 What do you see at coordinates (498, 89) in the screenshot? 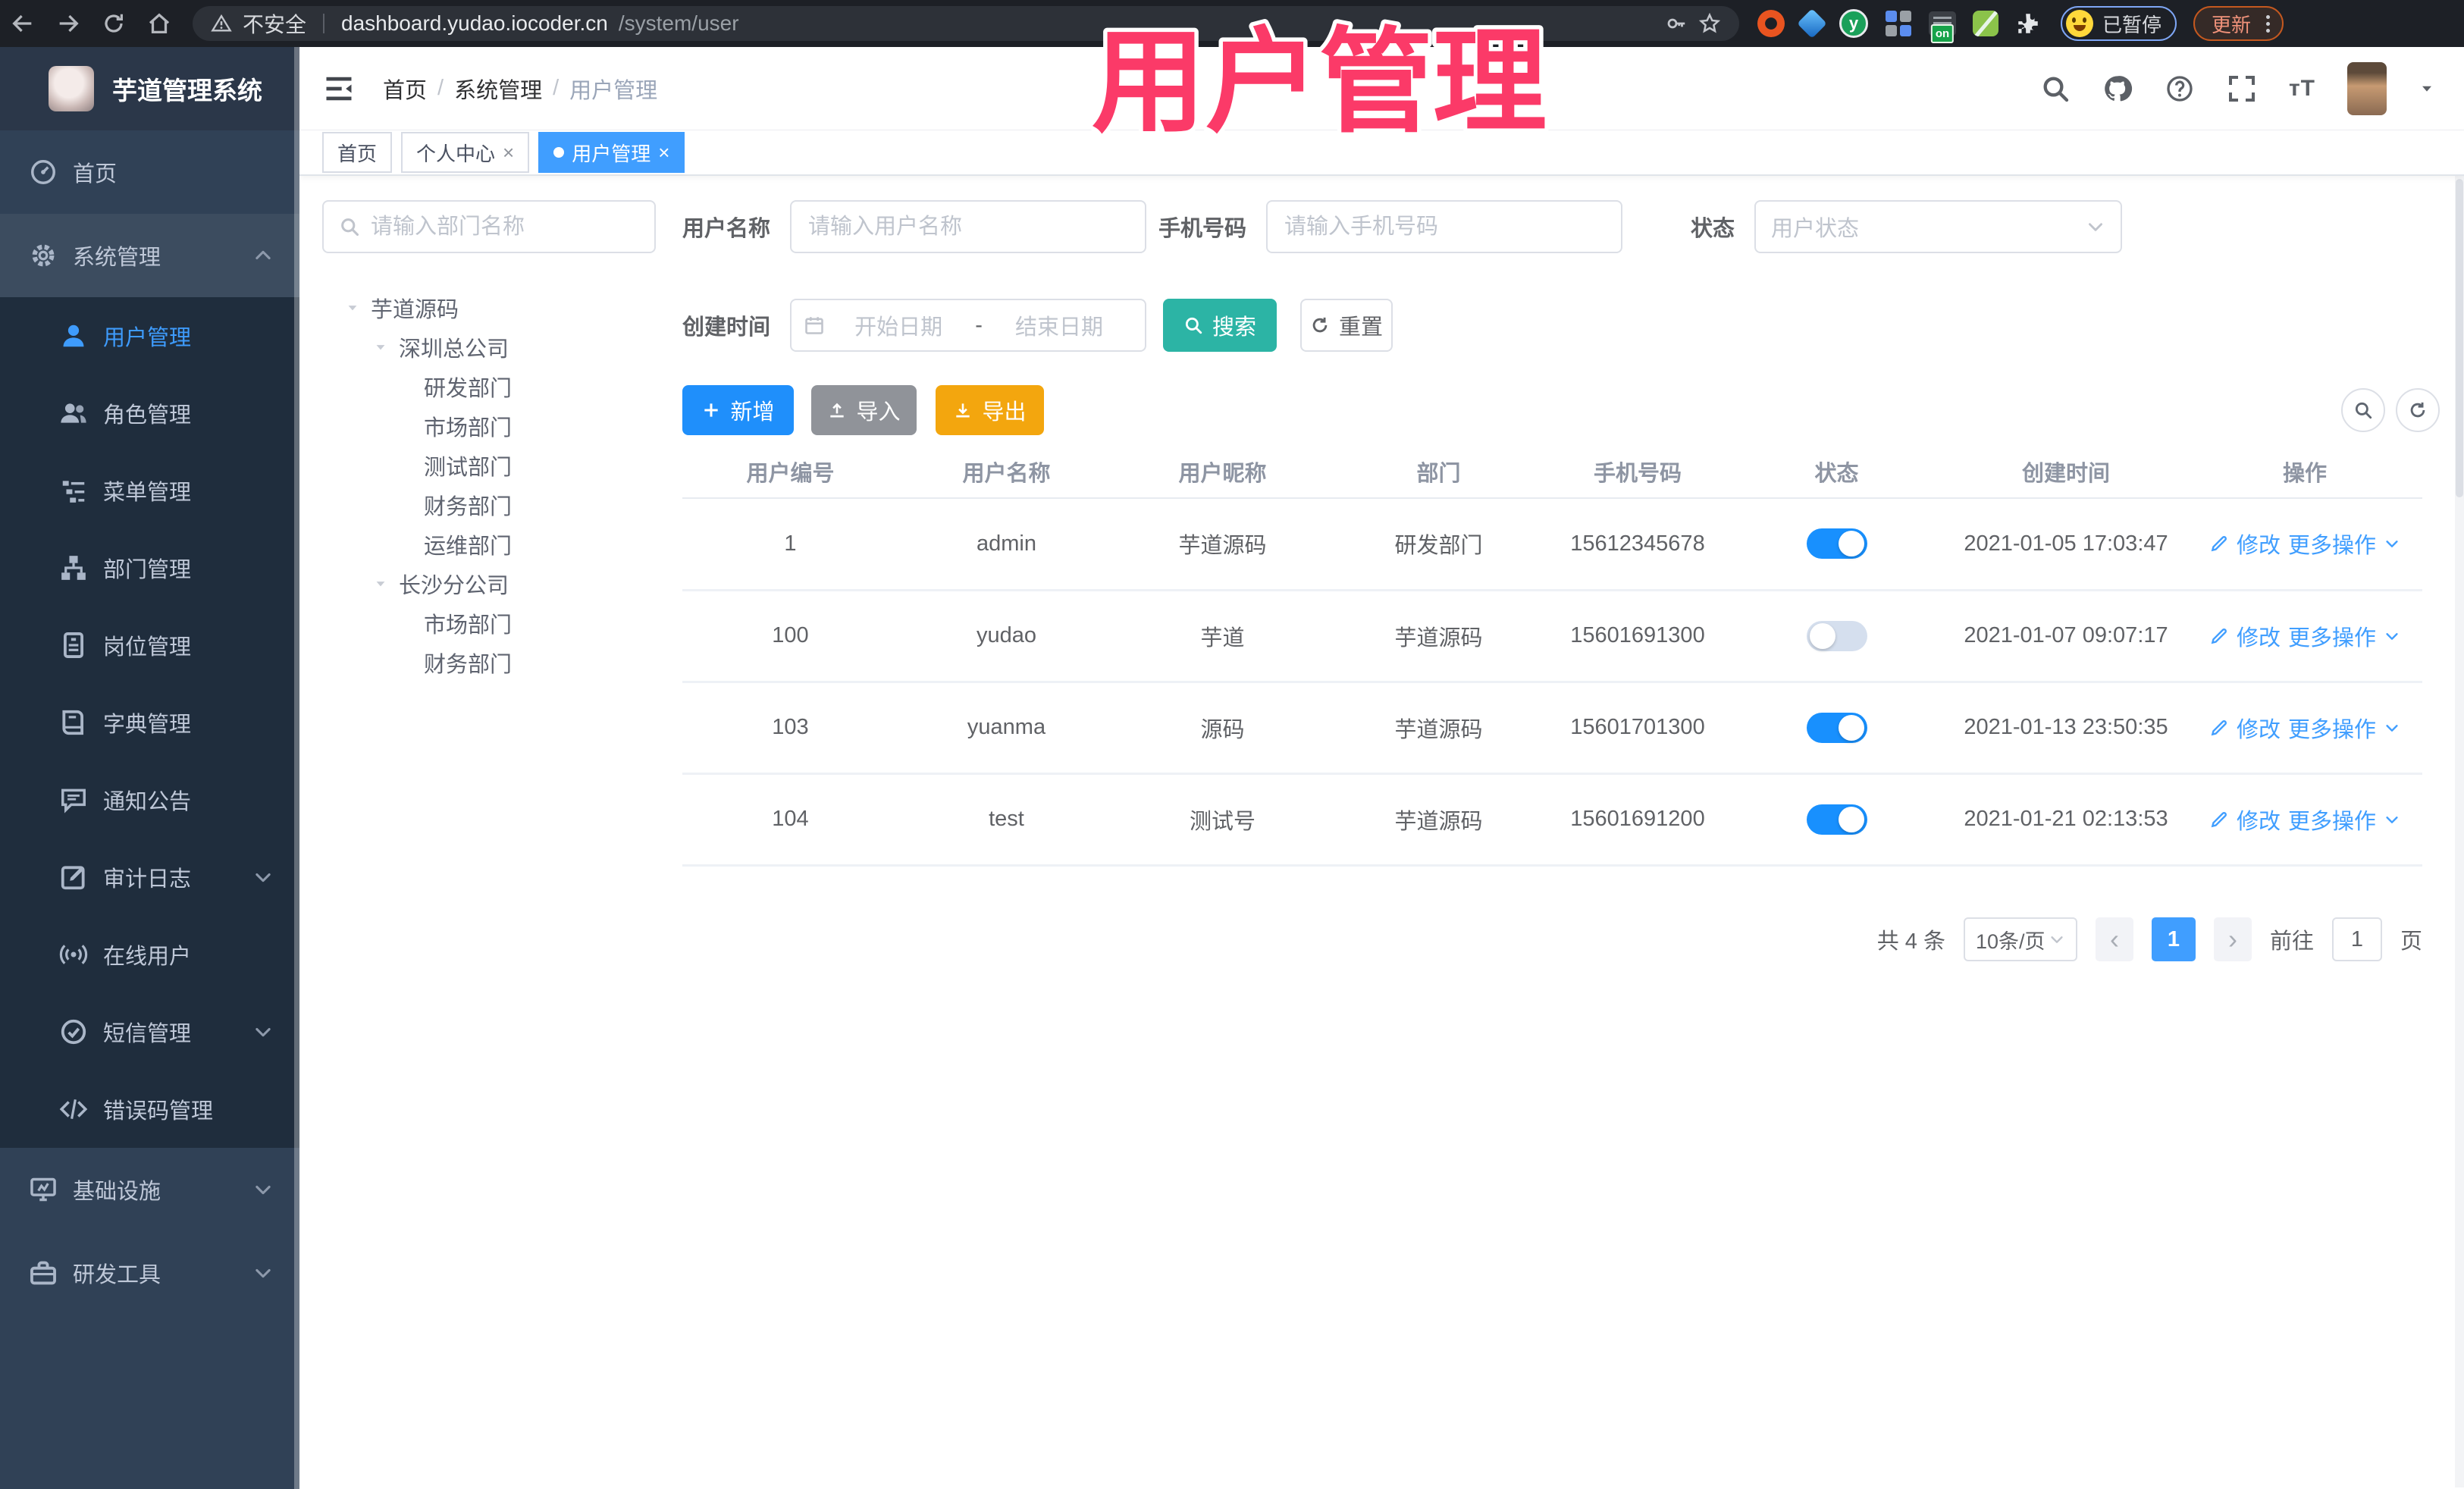
I see `breadcrumb-system-mgmt: 系统管理` at bounding box center [498, 89].